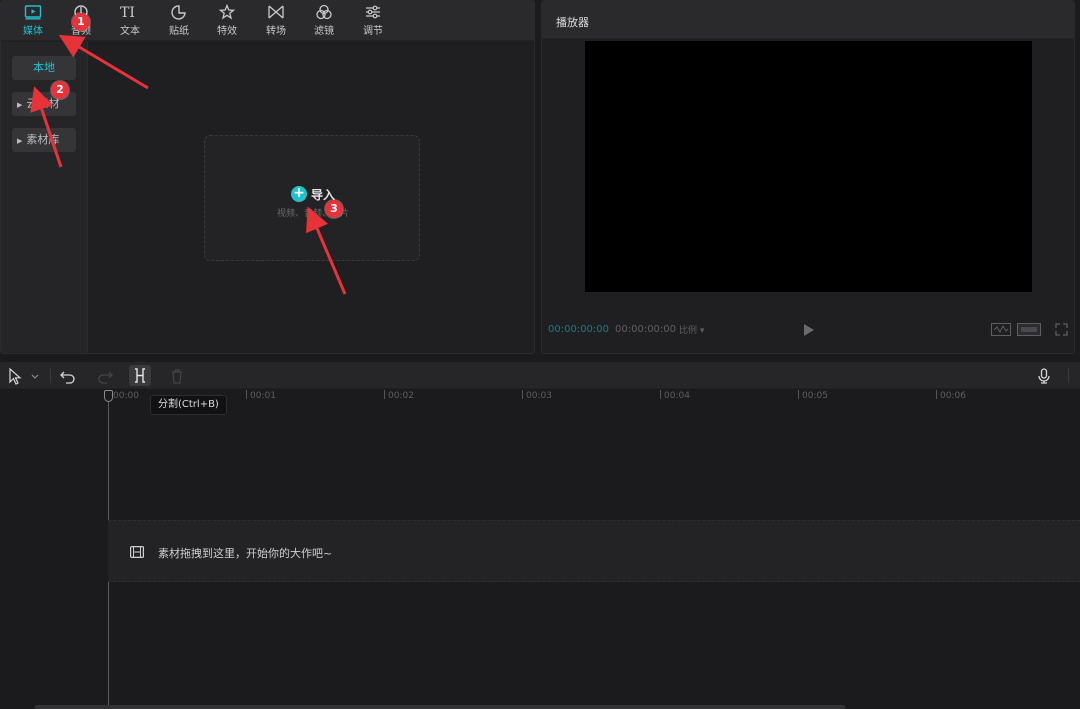 The image size is (1080, 709). Describe the element at coordinates (178, 12) in the screenshot. I see `sticker-icon` at that location.